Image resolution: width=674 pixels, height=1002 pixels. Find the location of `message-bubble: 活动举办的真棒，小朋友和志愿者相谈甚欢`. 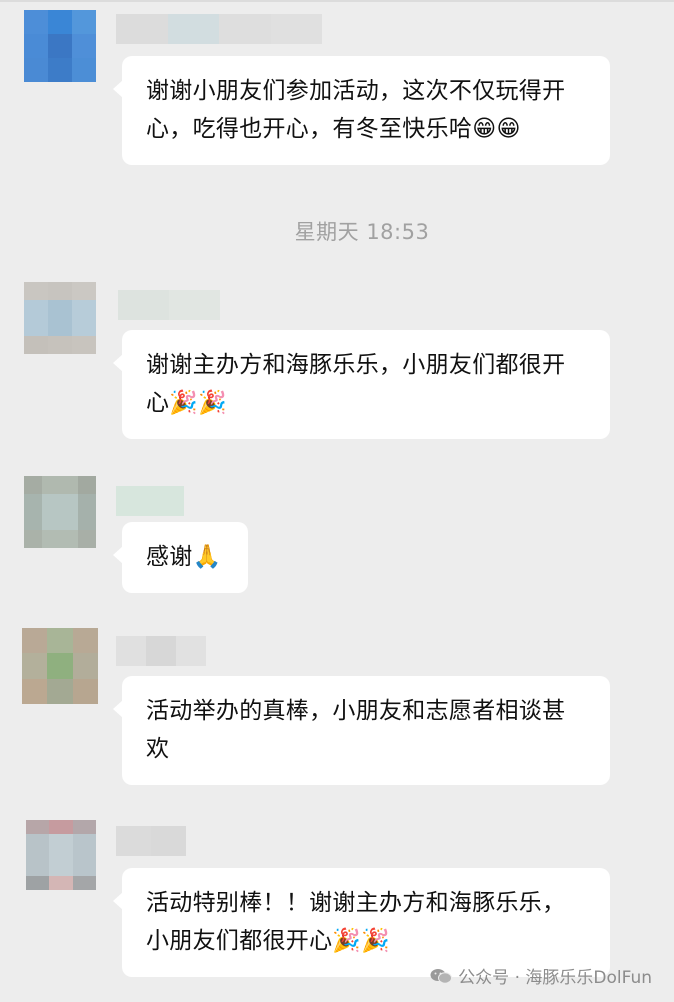

message-bubble: 活动举办的真棒，小朋友和志愿者相谈甚欢 is located at coordinates (361, 730).